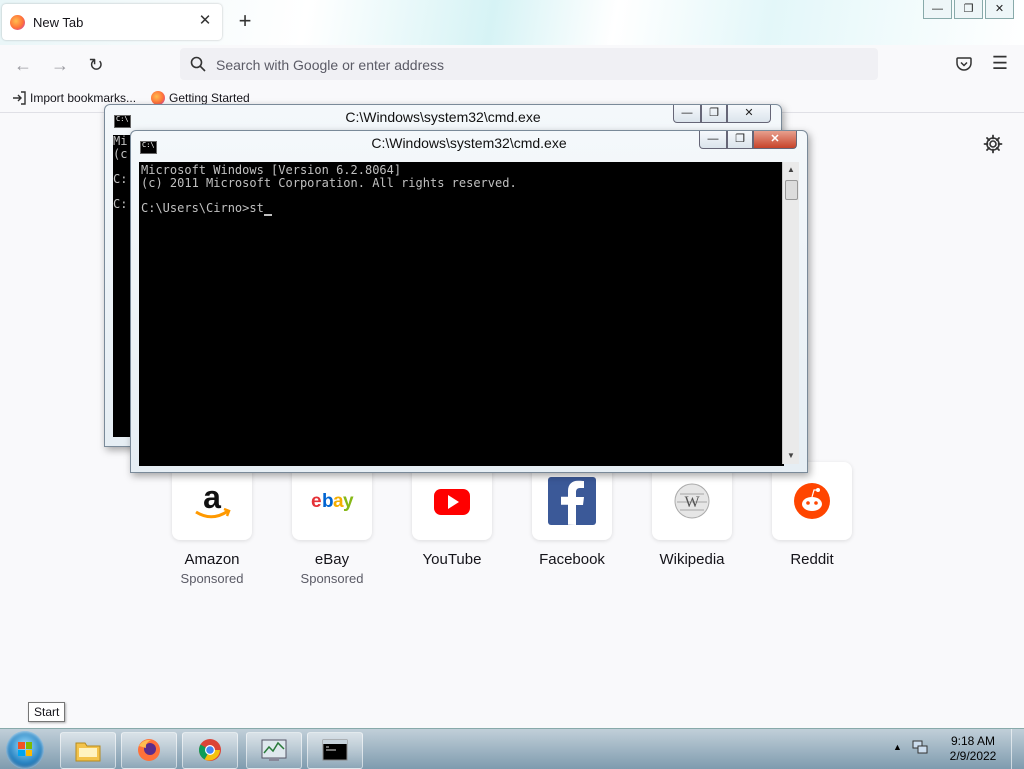 The image size is (1024, 769). I want to click on command-prompt: C:\Users\Cirno>st, so click(202, 207).